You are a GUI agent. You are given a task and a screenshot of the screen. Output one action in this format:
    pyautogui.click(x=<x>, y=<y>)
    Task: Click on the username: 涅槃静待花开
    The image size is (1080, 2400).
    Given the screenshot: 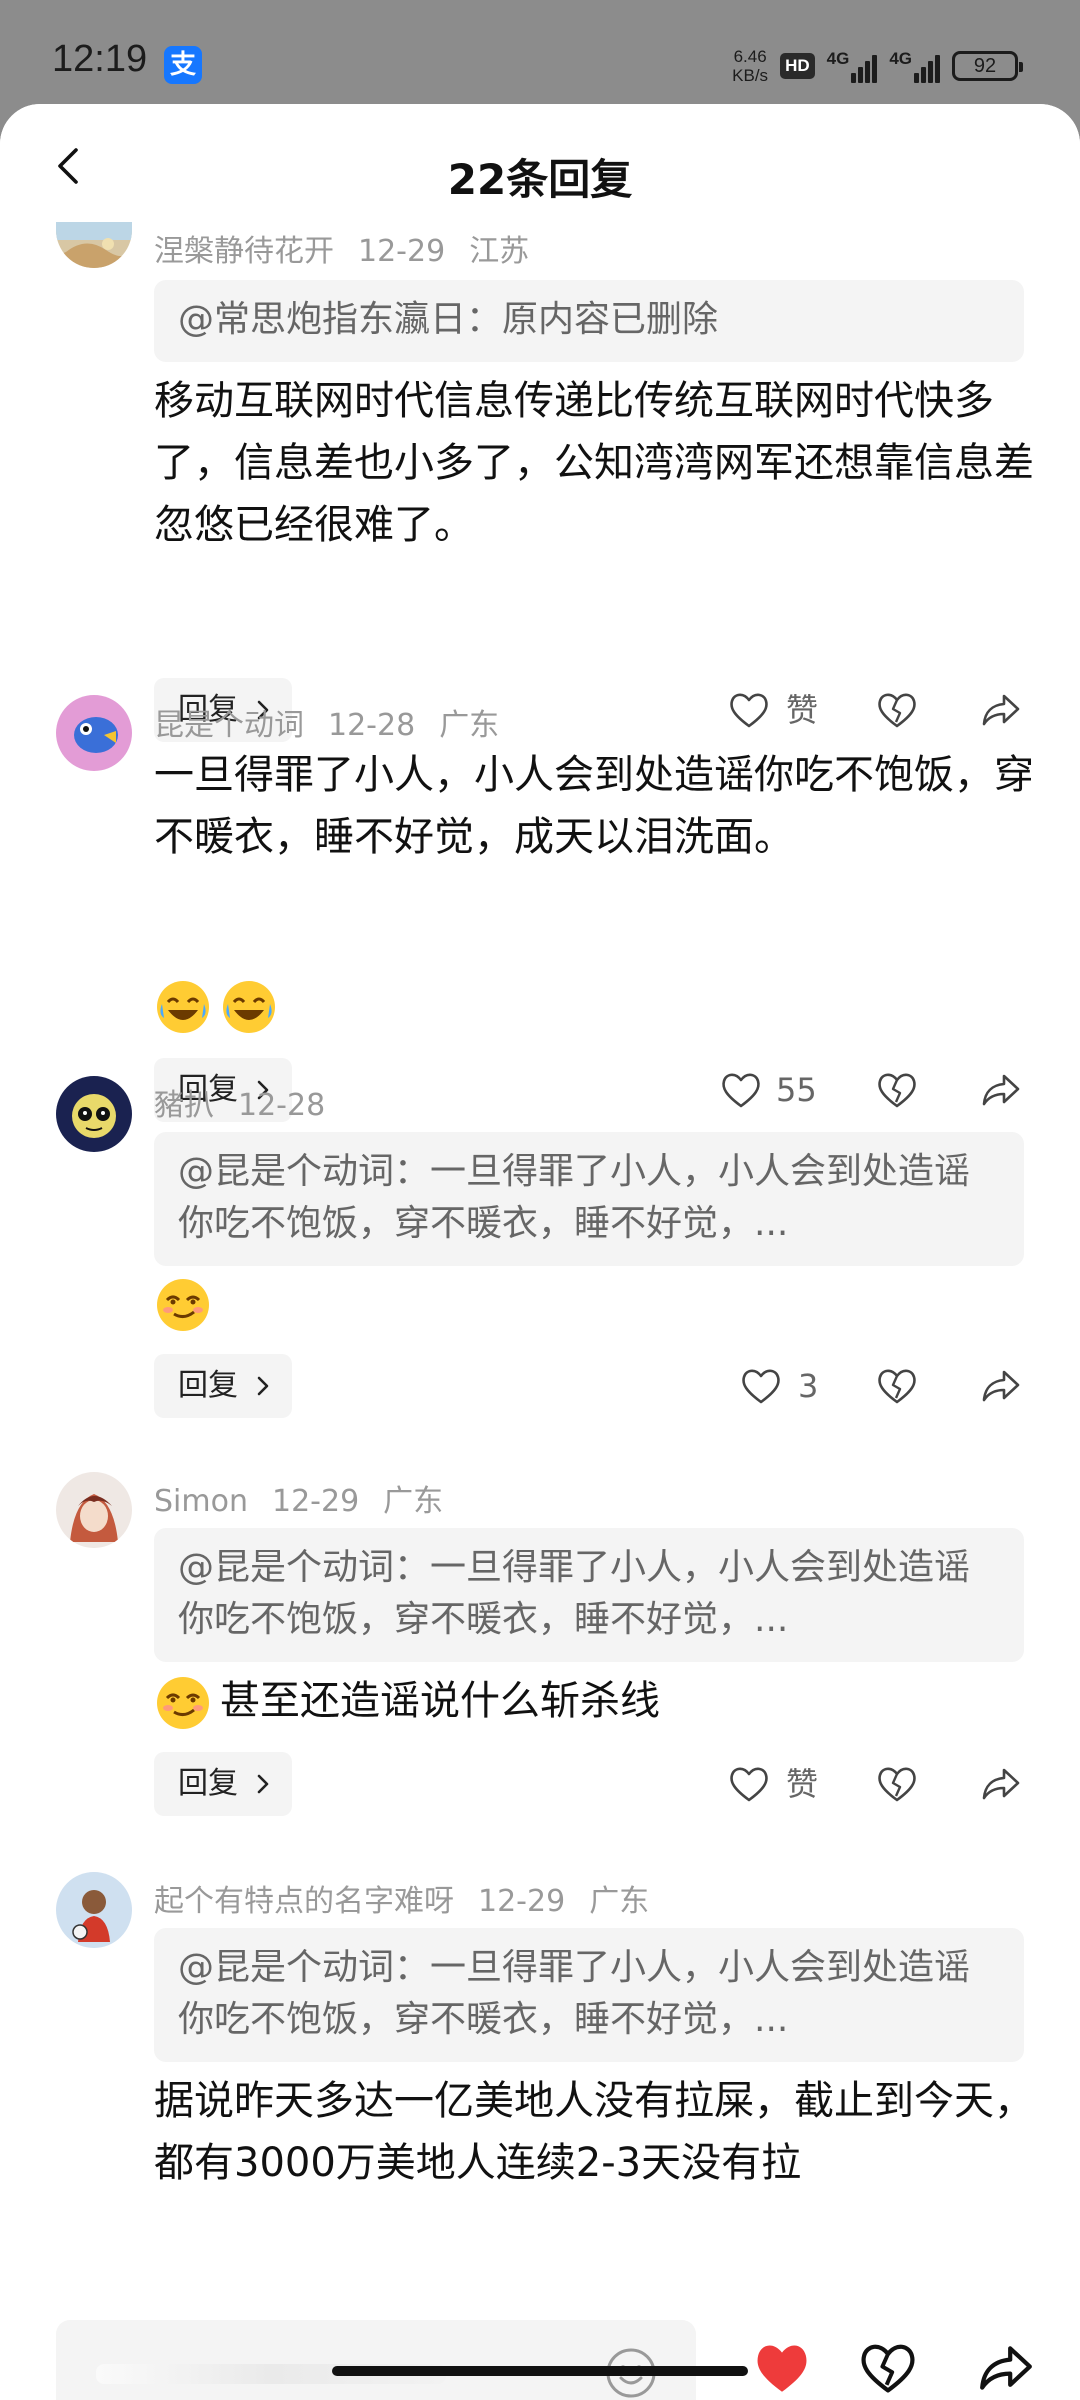 What is the action you would take?
    pyautogui.click(x=244, y=251)
    